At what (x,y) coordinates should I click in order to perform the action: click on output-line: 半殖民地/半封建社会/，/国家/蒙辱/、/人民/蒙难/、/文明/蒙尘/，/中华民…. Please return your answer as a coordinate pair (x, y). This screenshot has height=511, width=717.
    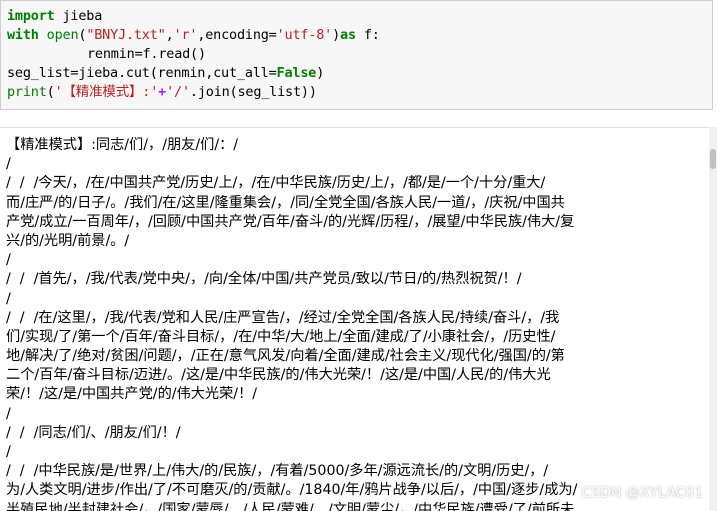
    Looking at the image, I should click on (290, 506).